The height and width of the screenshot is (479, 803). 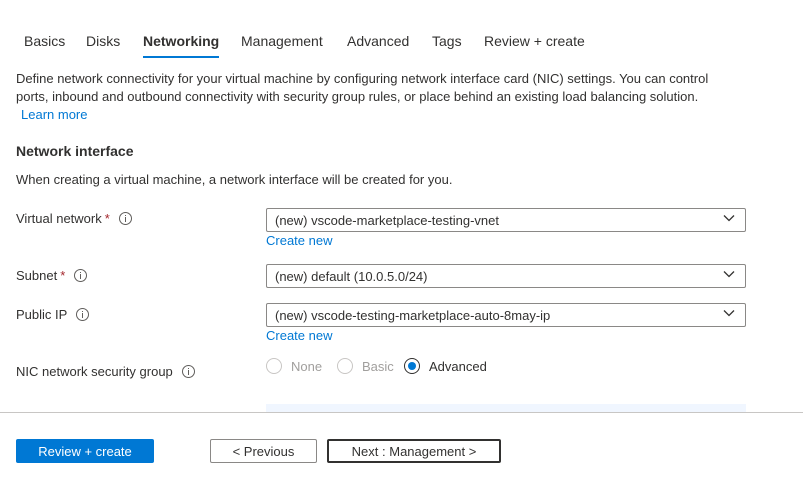 What do you see at coordinates (181, 46) in the screenshot?
I see `tab-networking: Networking` at bounding box center [181, 46].